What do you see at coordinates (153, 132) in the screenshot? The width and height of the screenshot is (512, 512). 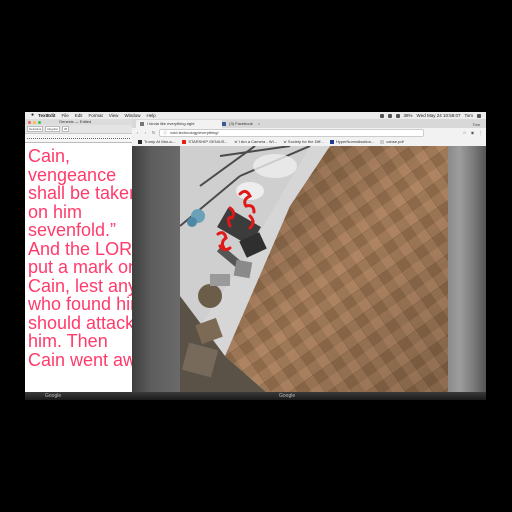 I see `reload-icon: ↻` at bounding box center [153, 132].